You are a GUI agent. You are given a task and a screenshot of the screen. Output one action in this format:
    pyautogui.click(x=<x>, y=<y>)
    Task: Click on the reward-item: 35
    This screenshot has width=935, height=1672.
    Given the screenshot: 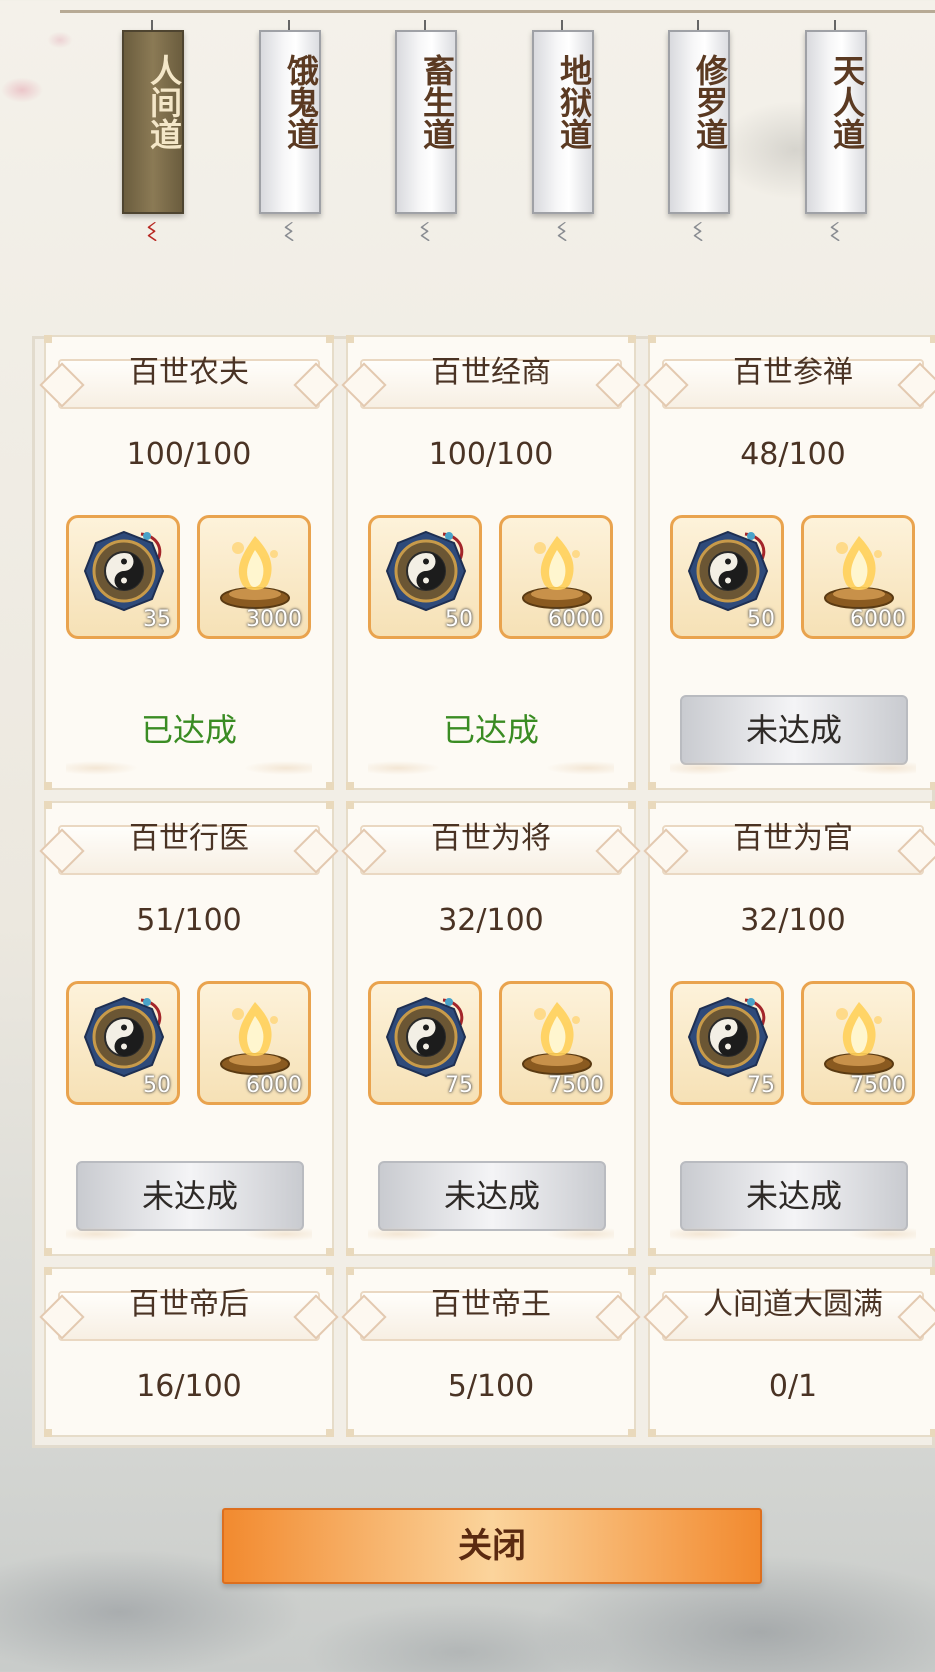 What is the action you would take?
    pyautogui.click(x=123, y=577)
    